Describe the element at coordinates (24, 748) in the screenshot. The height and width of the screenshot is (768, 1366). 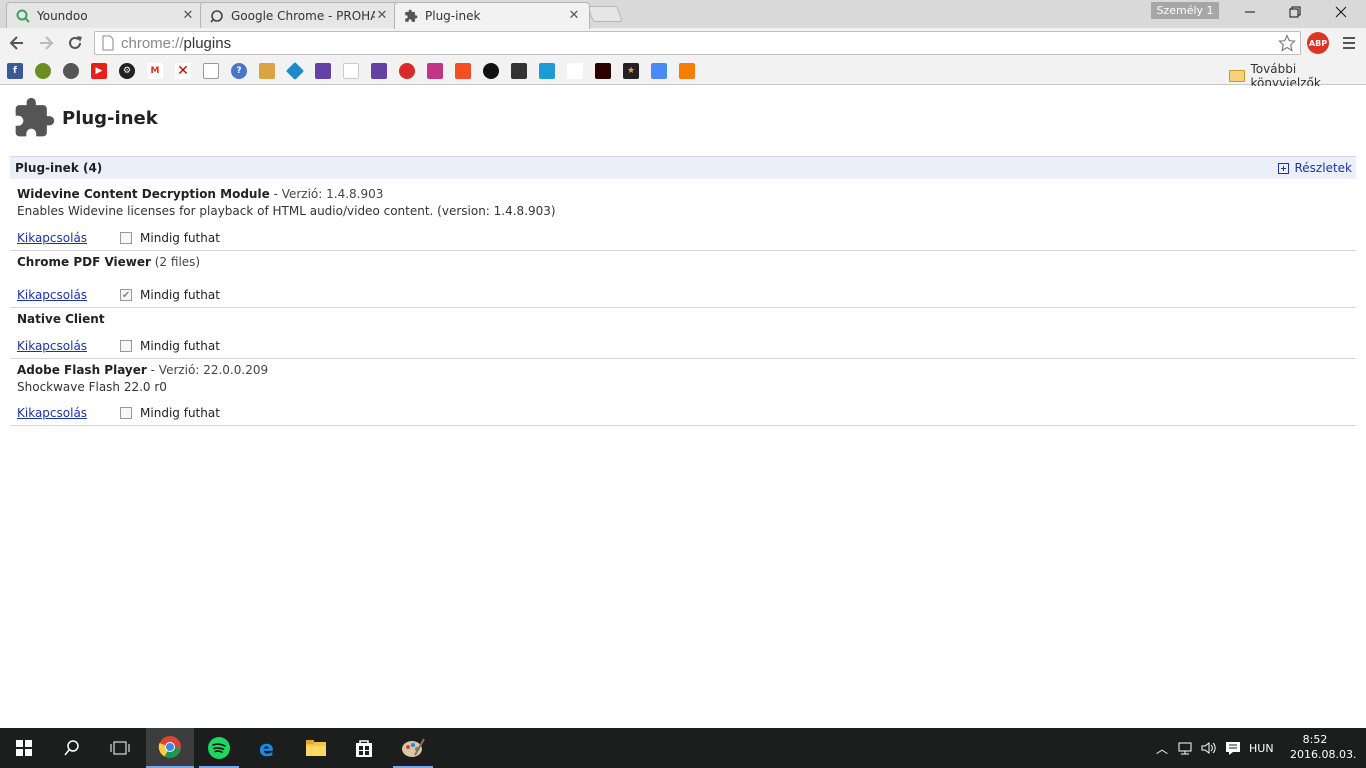
I see `start-button` at that location.